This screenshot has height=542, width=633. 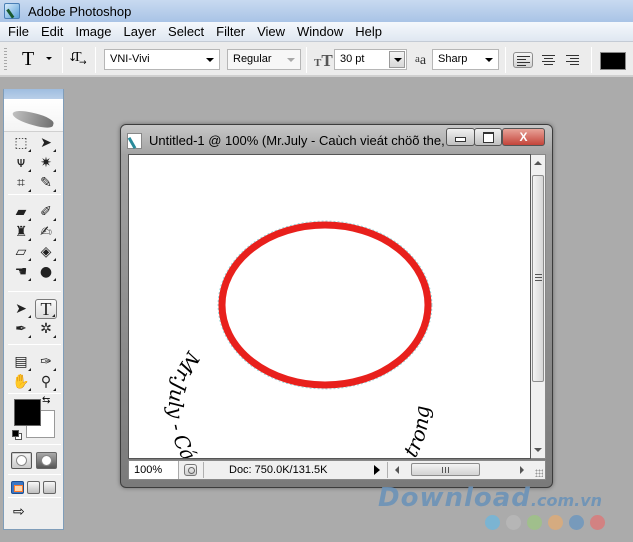 I want to click on scroll-right-icon, so click(x=522, y=470).